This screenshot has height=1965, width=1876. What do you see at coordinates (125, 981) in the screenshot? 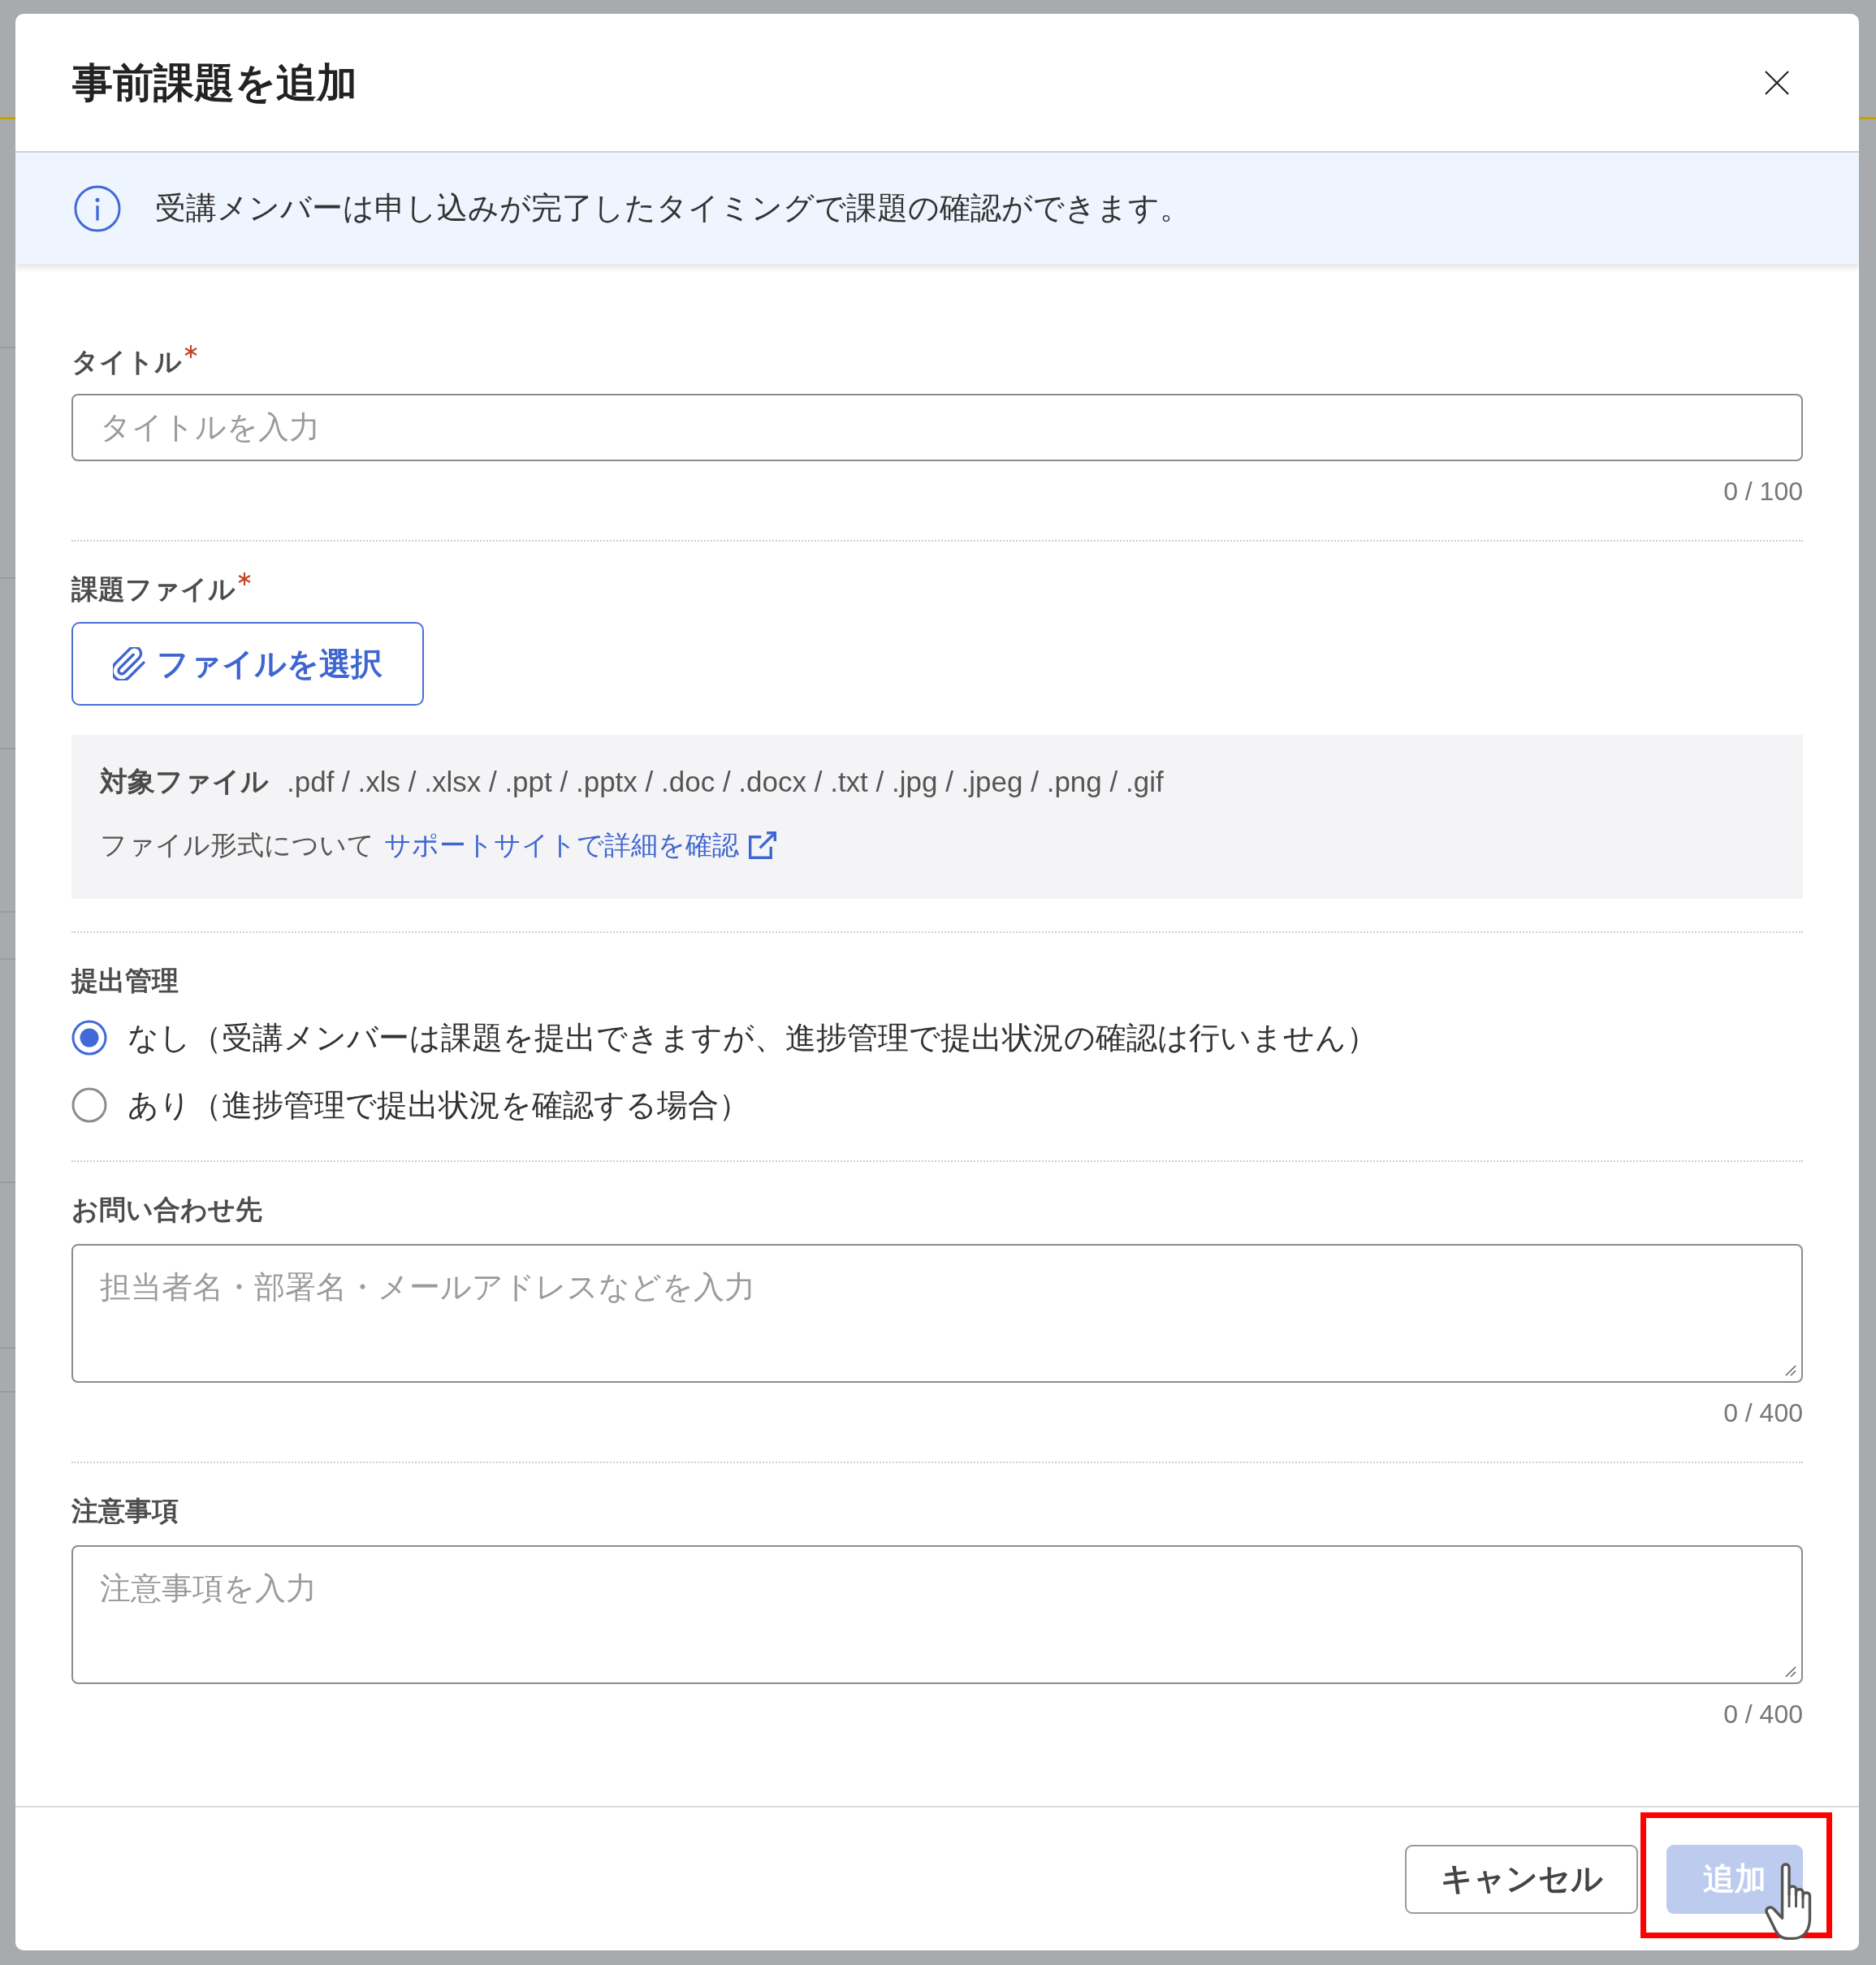
I see `field-label: 提出管理` at bounding box center [125, 981].